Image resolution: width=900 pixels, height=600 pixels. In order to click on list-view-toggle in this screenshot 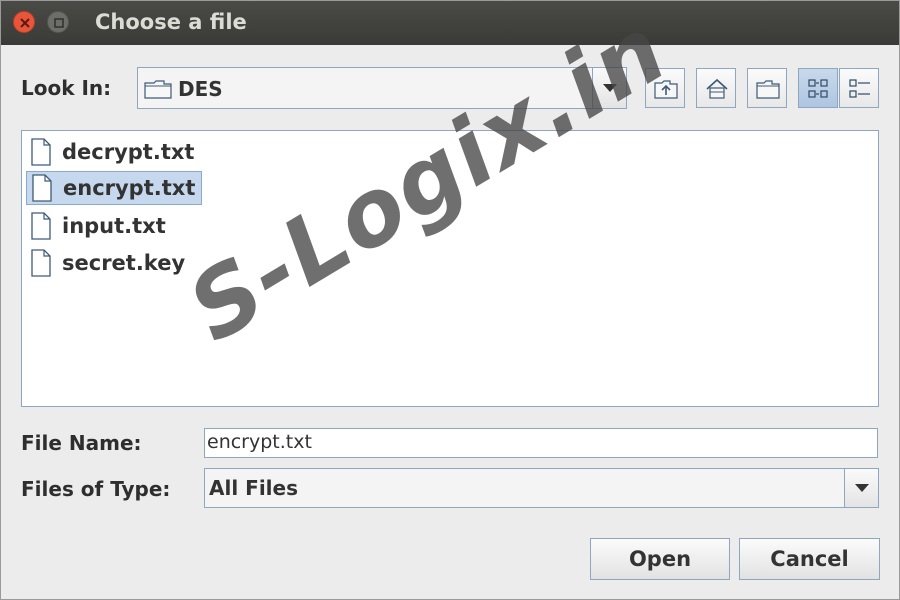, I will do `click(818, 88)`.